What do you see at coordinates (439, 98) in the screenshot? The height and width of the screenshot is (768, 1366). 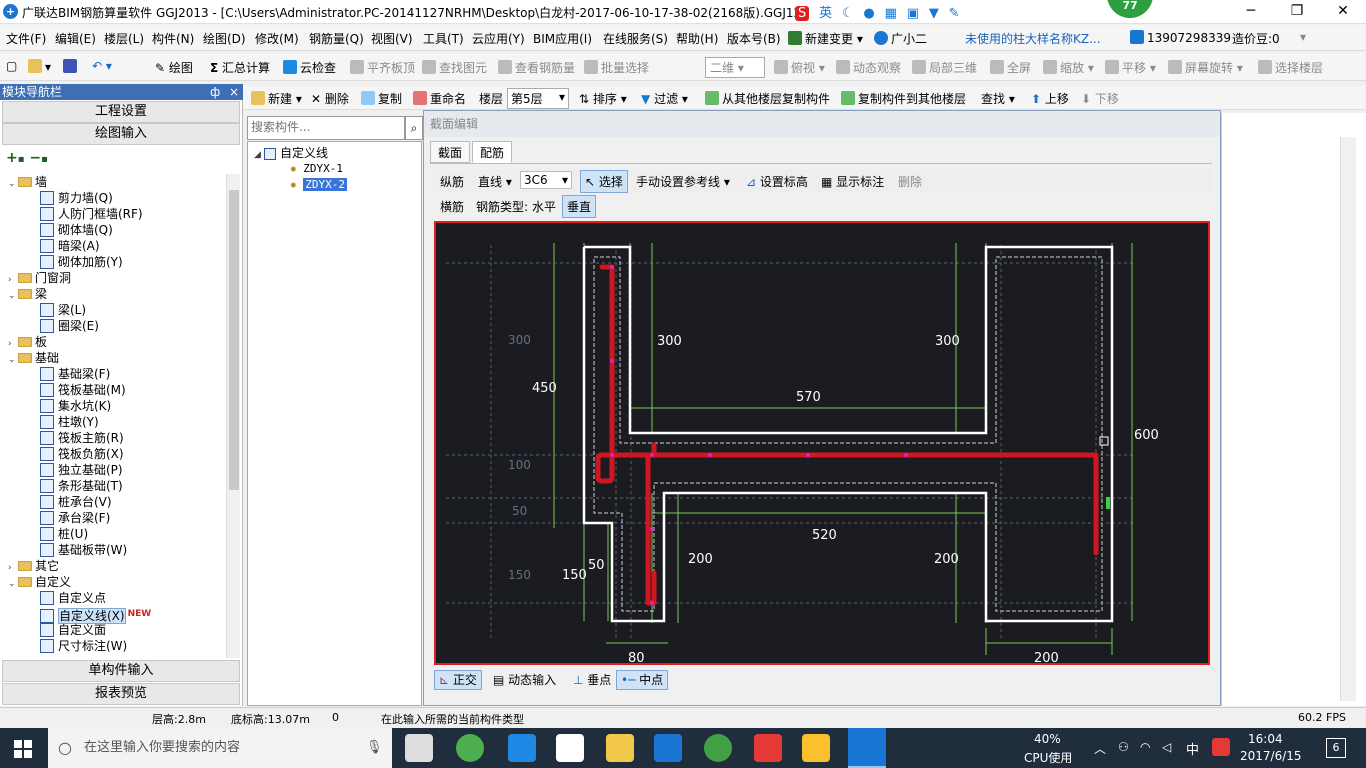 I see `rename-component-button: 重命名` at bounding box center [439, 98].